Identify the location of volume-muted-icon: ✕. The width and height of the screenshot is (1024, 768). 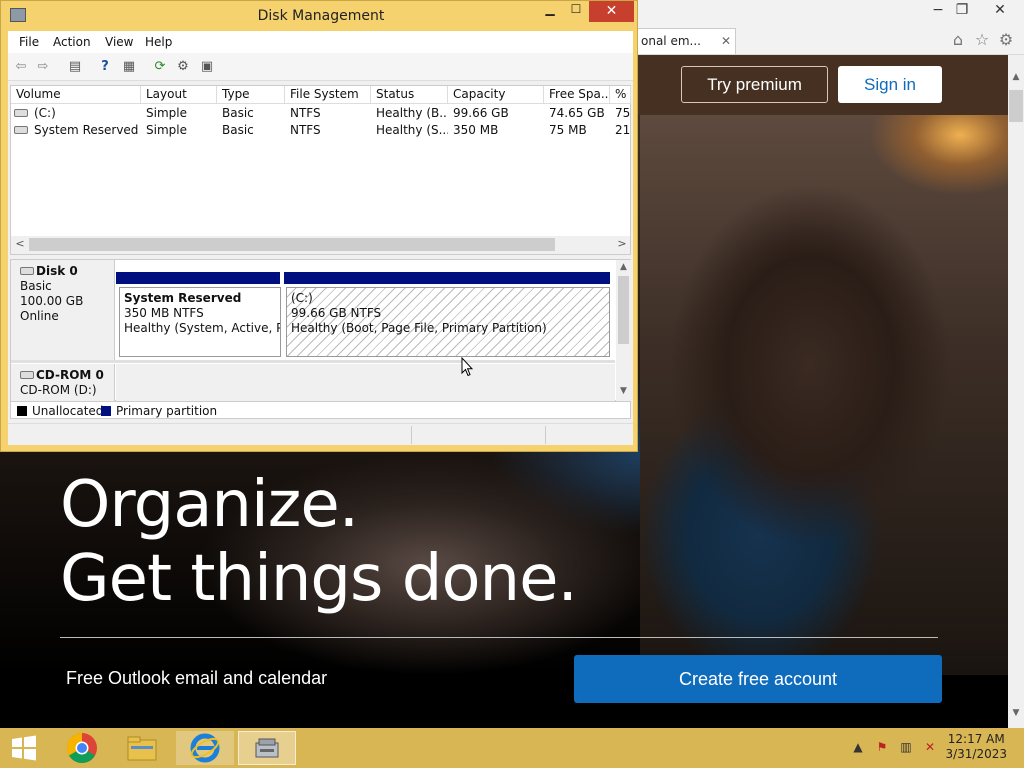
(930, 748).